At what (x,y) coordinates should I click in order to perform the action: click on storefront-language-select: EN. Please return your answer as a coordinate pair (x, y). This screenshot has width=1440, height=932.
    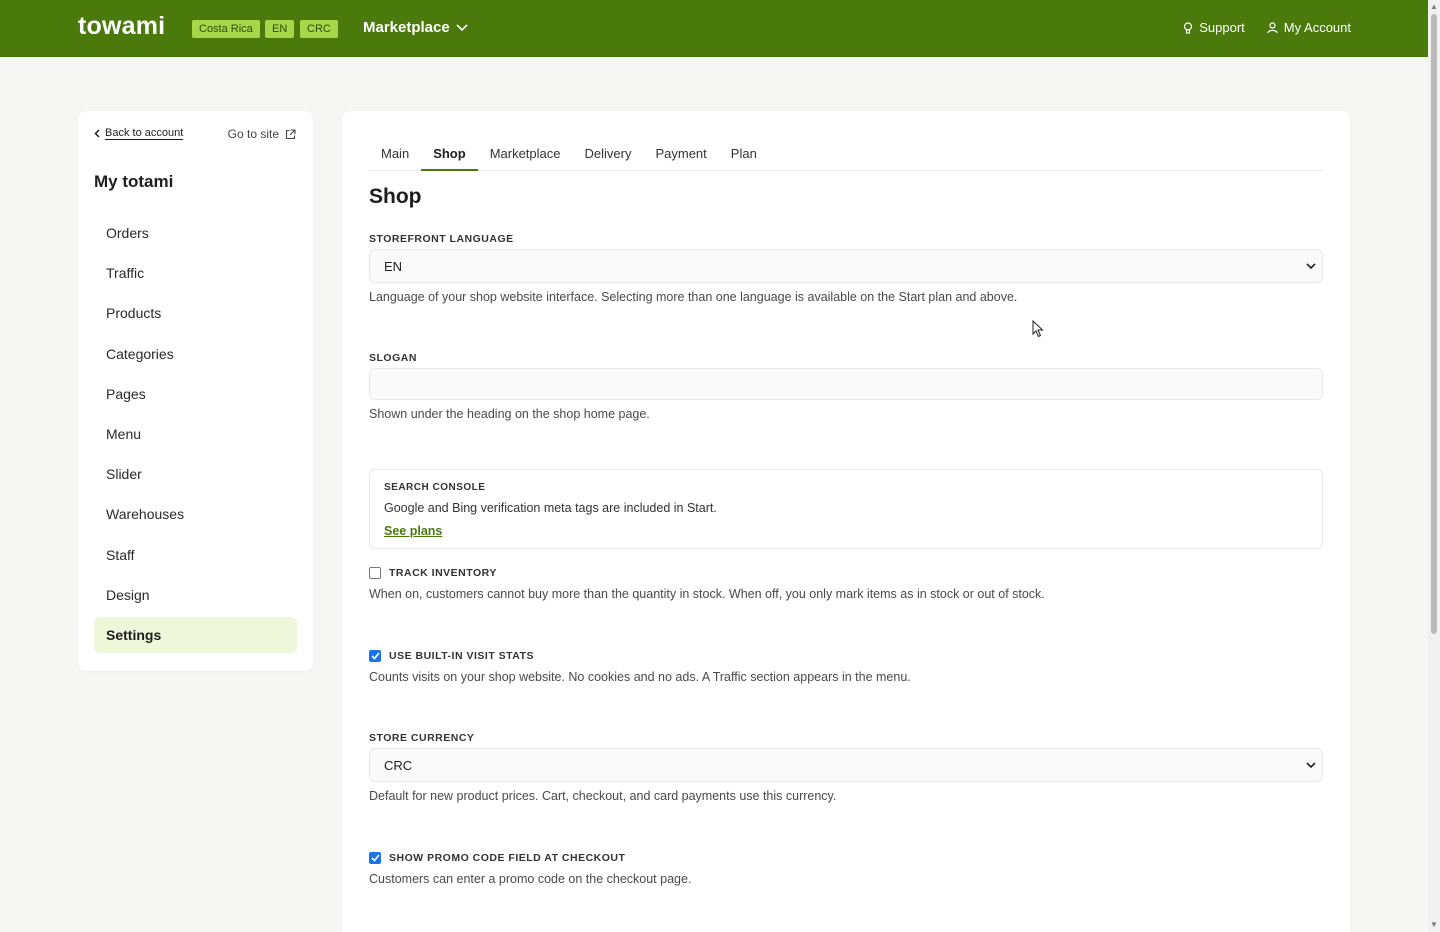
    Looking at the image, I should click on (846, 266).